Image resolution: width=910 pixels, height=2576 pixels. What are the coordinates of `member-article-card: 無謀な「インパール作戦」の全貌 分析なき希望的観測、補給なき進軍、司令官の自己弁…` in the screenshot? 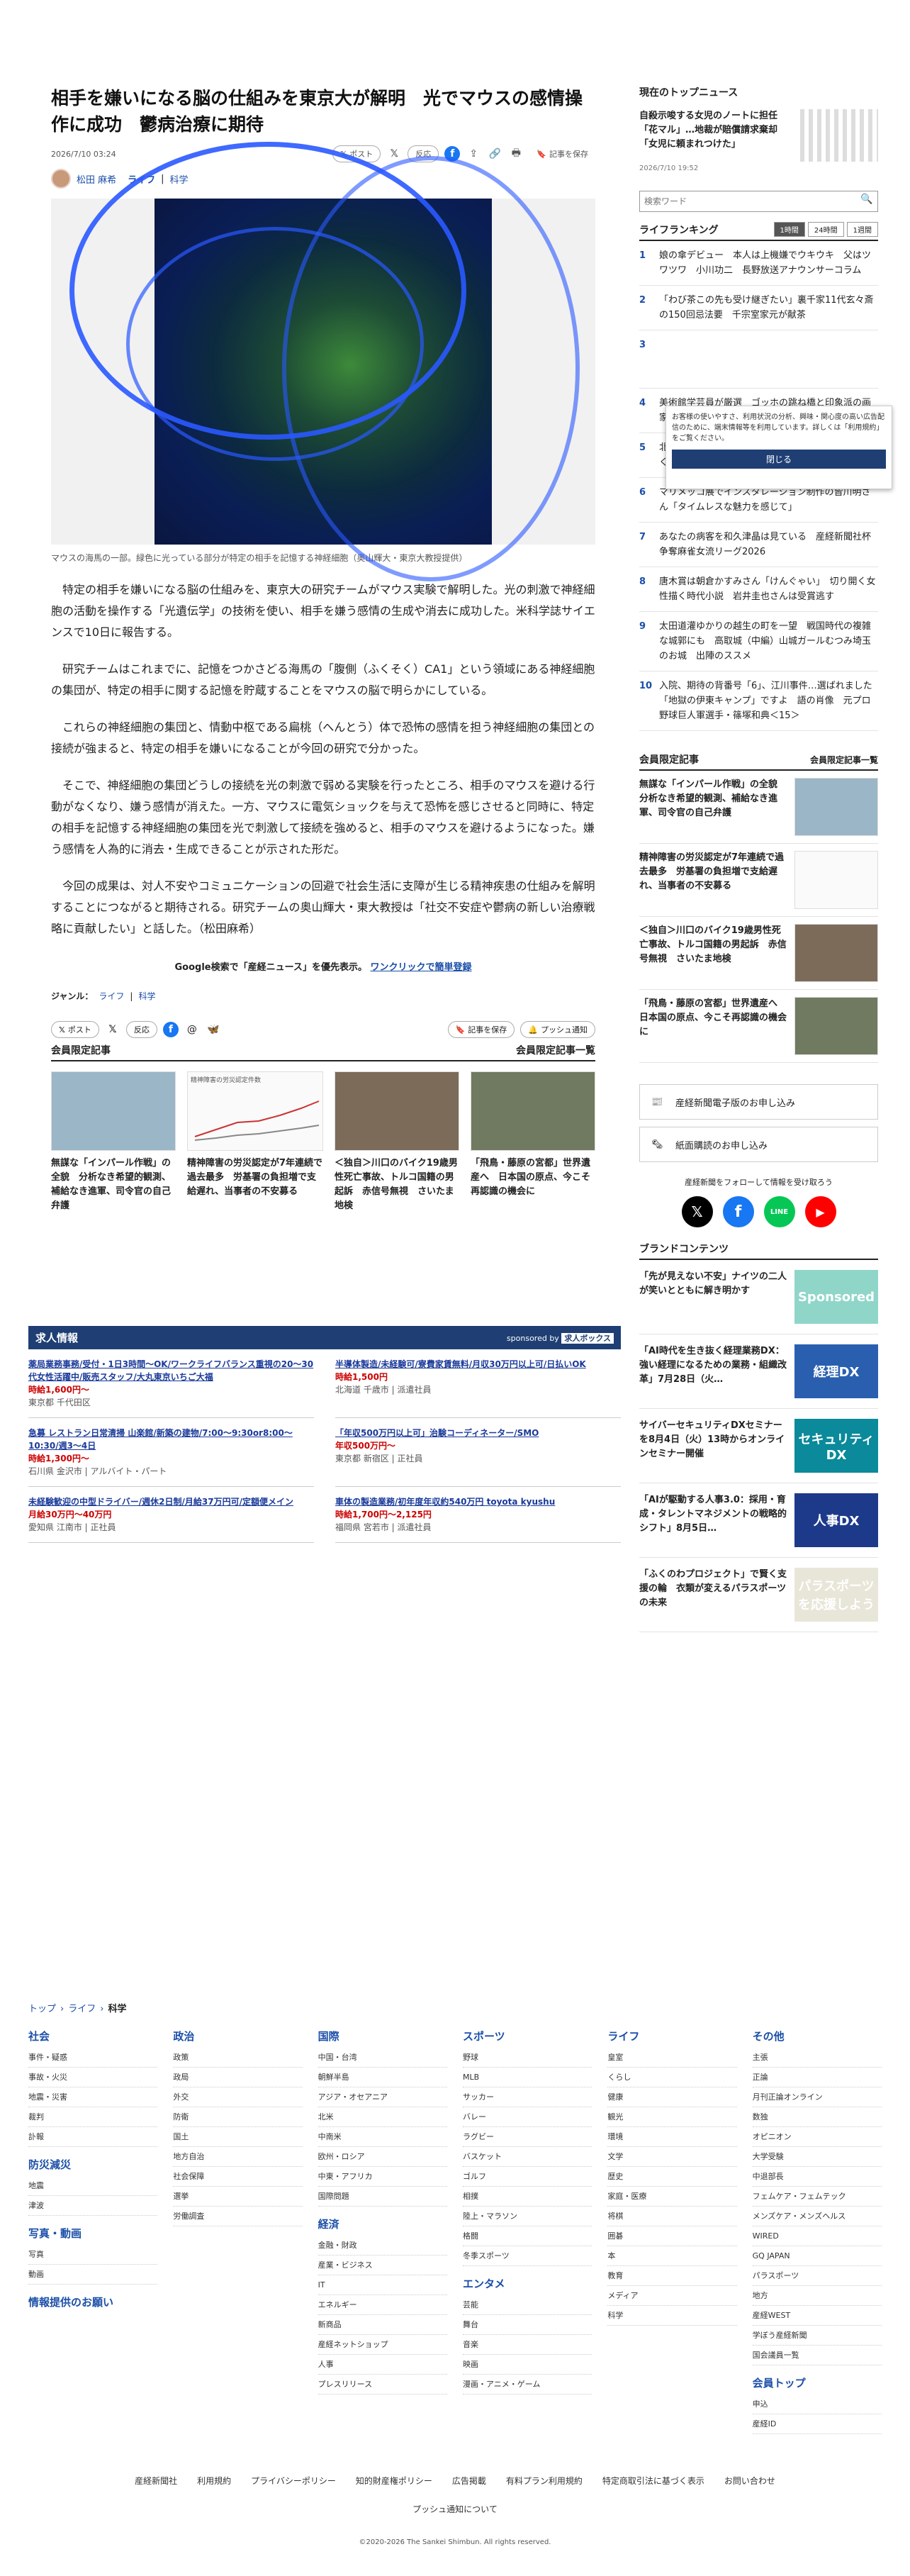 It's located at (114, 1142).